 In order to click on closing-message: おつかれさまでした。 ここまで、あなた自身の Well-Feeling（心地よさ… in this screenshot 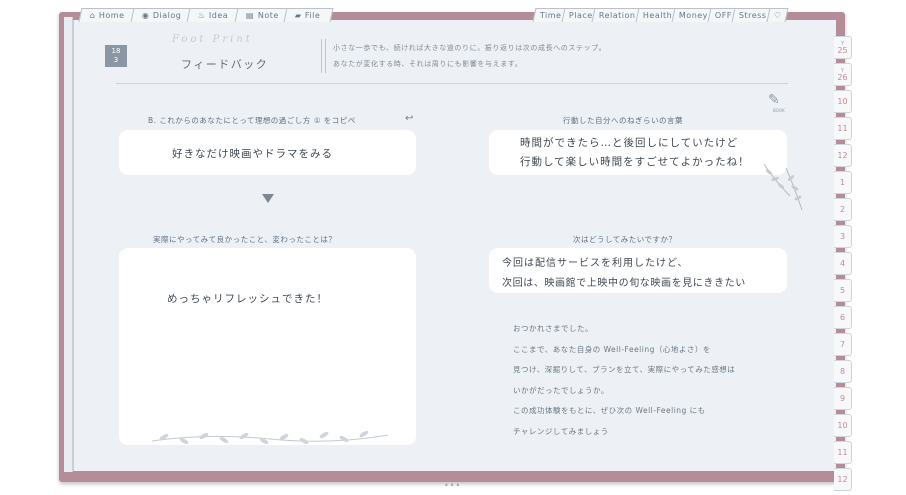, I will do `click(648, 384)`.